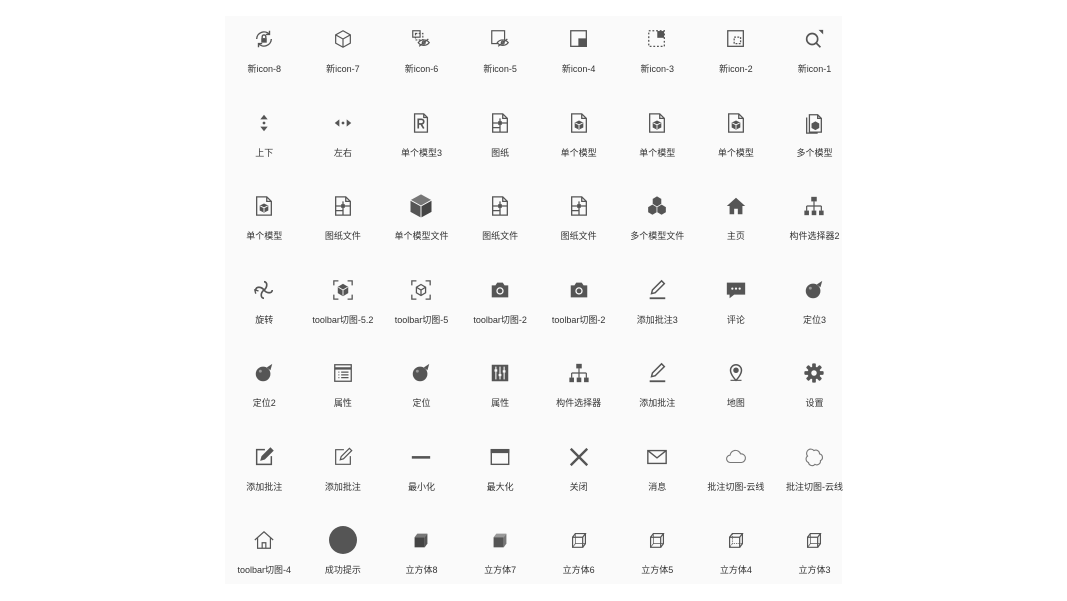 The height and width of the screenshot is (601, 1067). I want to click on icon-tile: 立方体8, so click(421, 559).